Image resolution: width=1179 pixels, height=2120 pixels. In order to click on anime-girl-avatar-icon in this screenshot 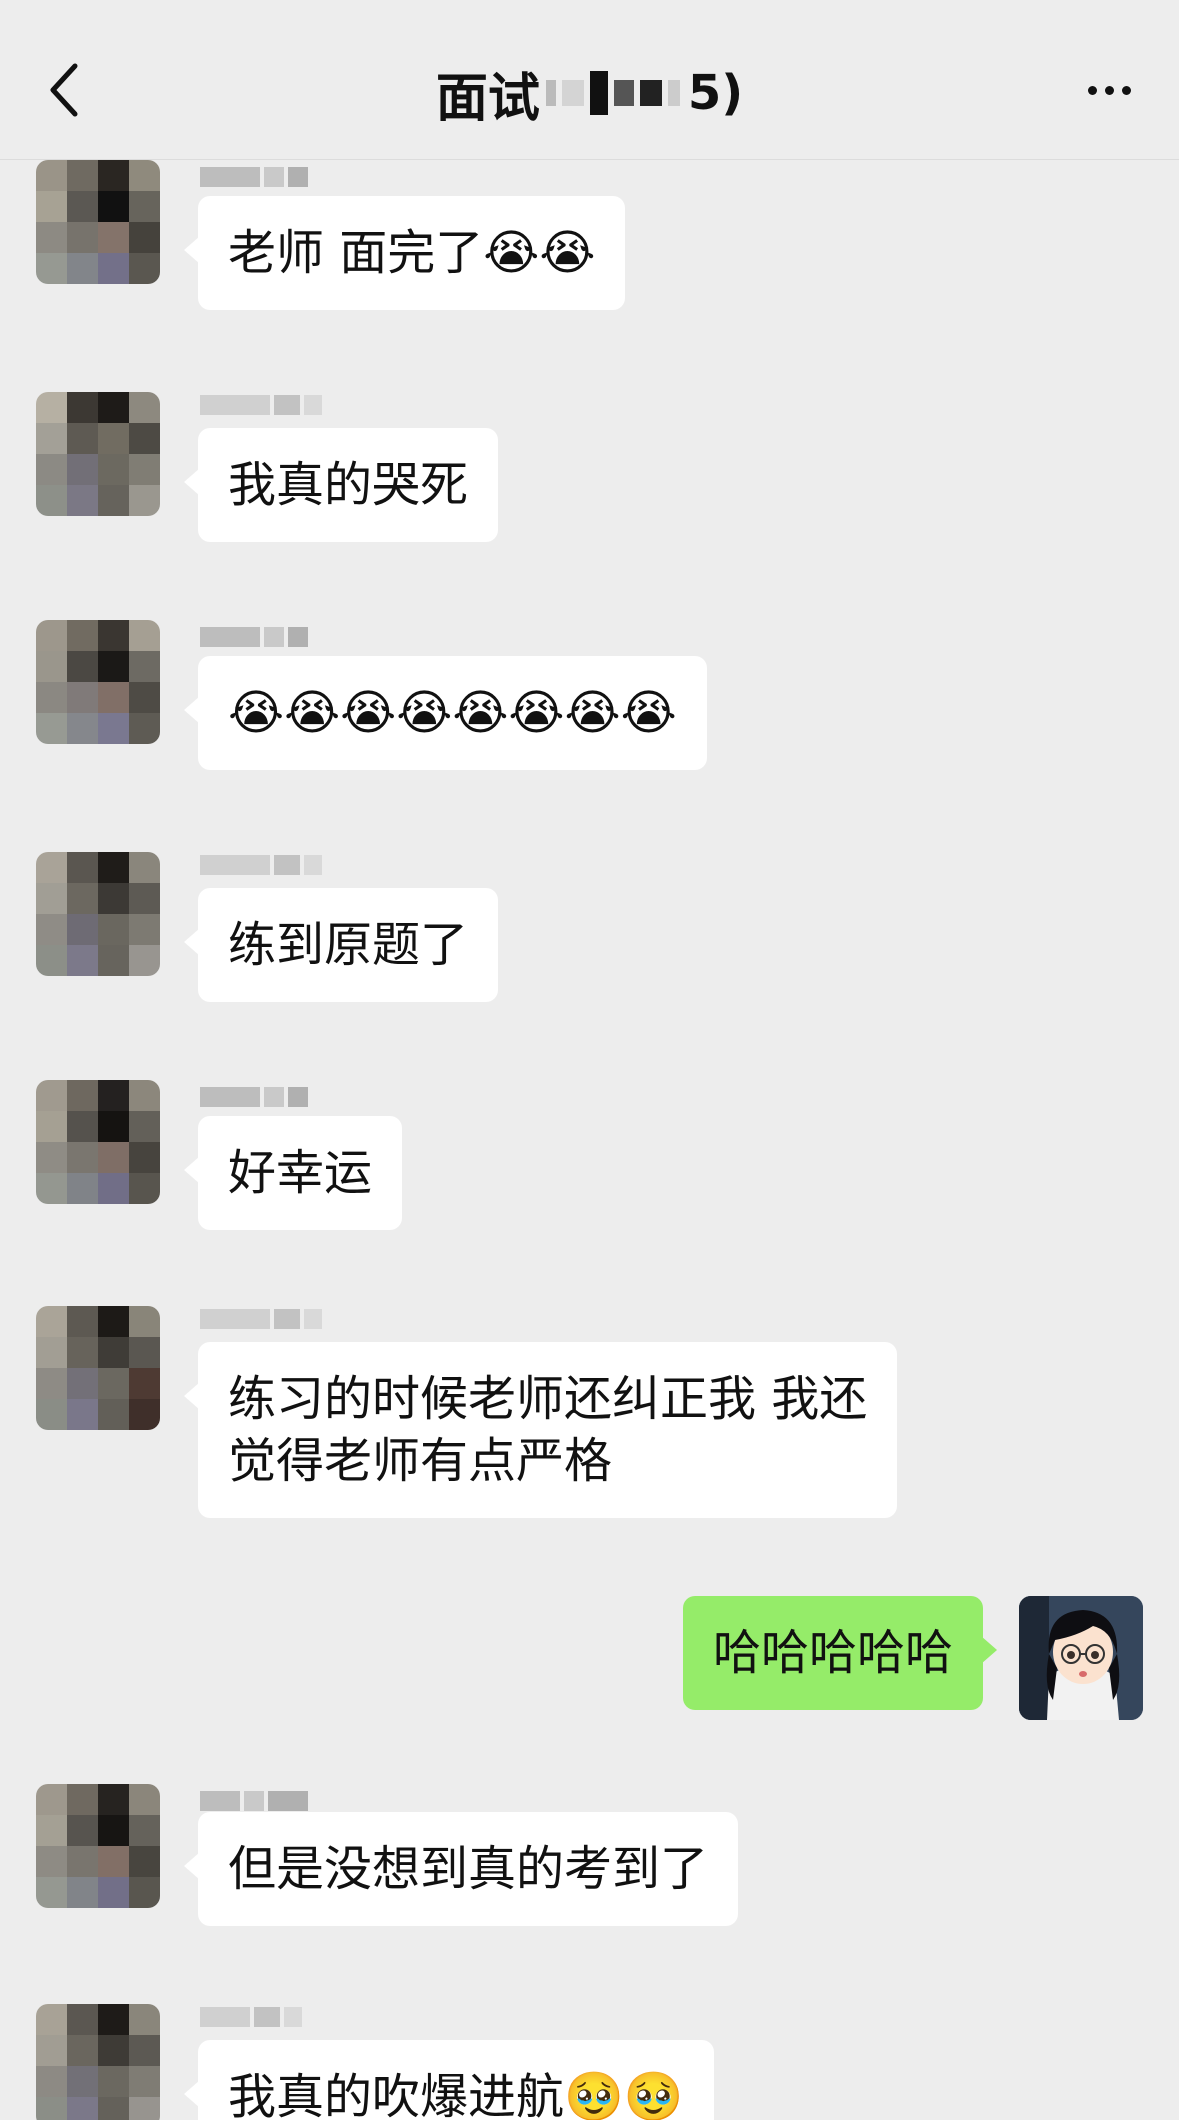, I will do `click(1081, 1658)`.